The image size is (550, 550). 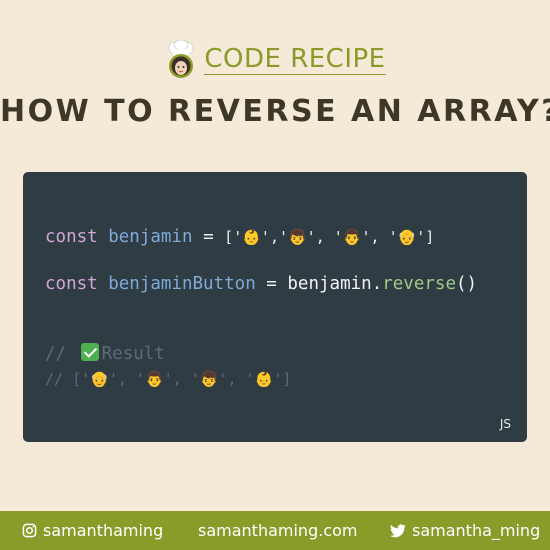 What do you see at coordinates (103, 530) in the screenshot?
I see `instagram-handle: samanthaming` at bounding box center [103, 530].